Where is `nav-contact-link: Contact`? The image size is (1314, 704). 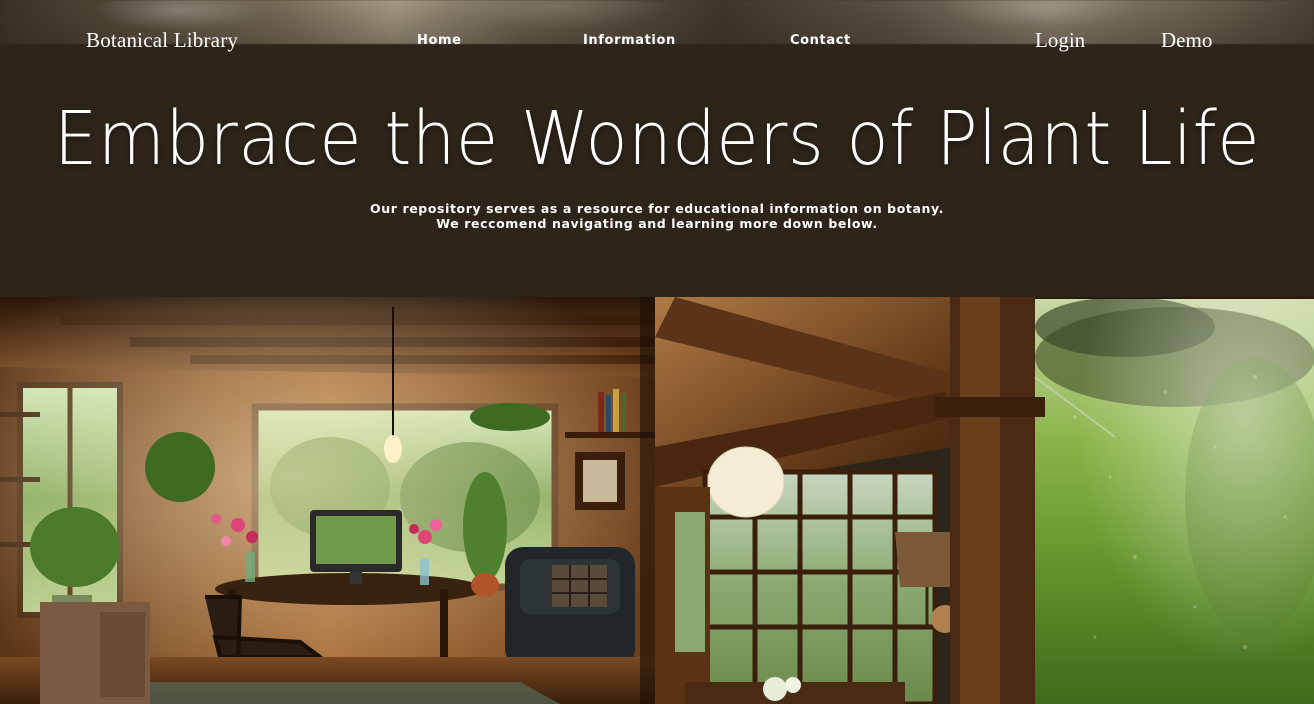 nav-contact-link: Contact is located at coordinates (820, 40).